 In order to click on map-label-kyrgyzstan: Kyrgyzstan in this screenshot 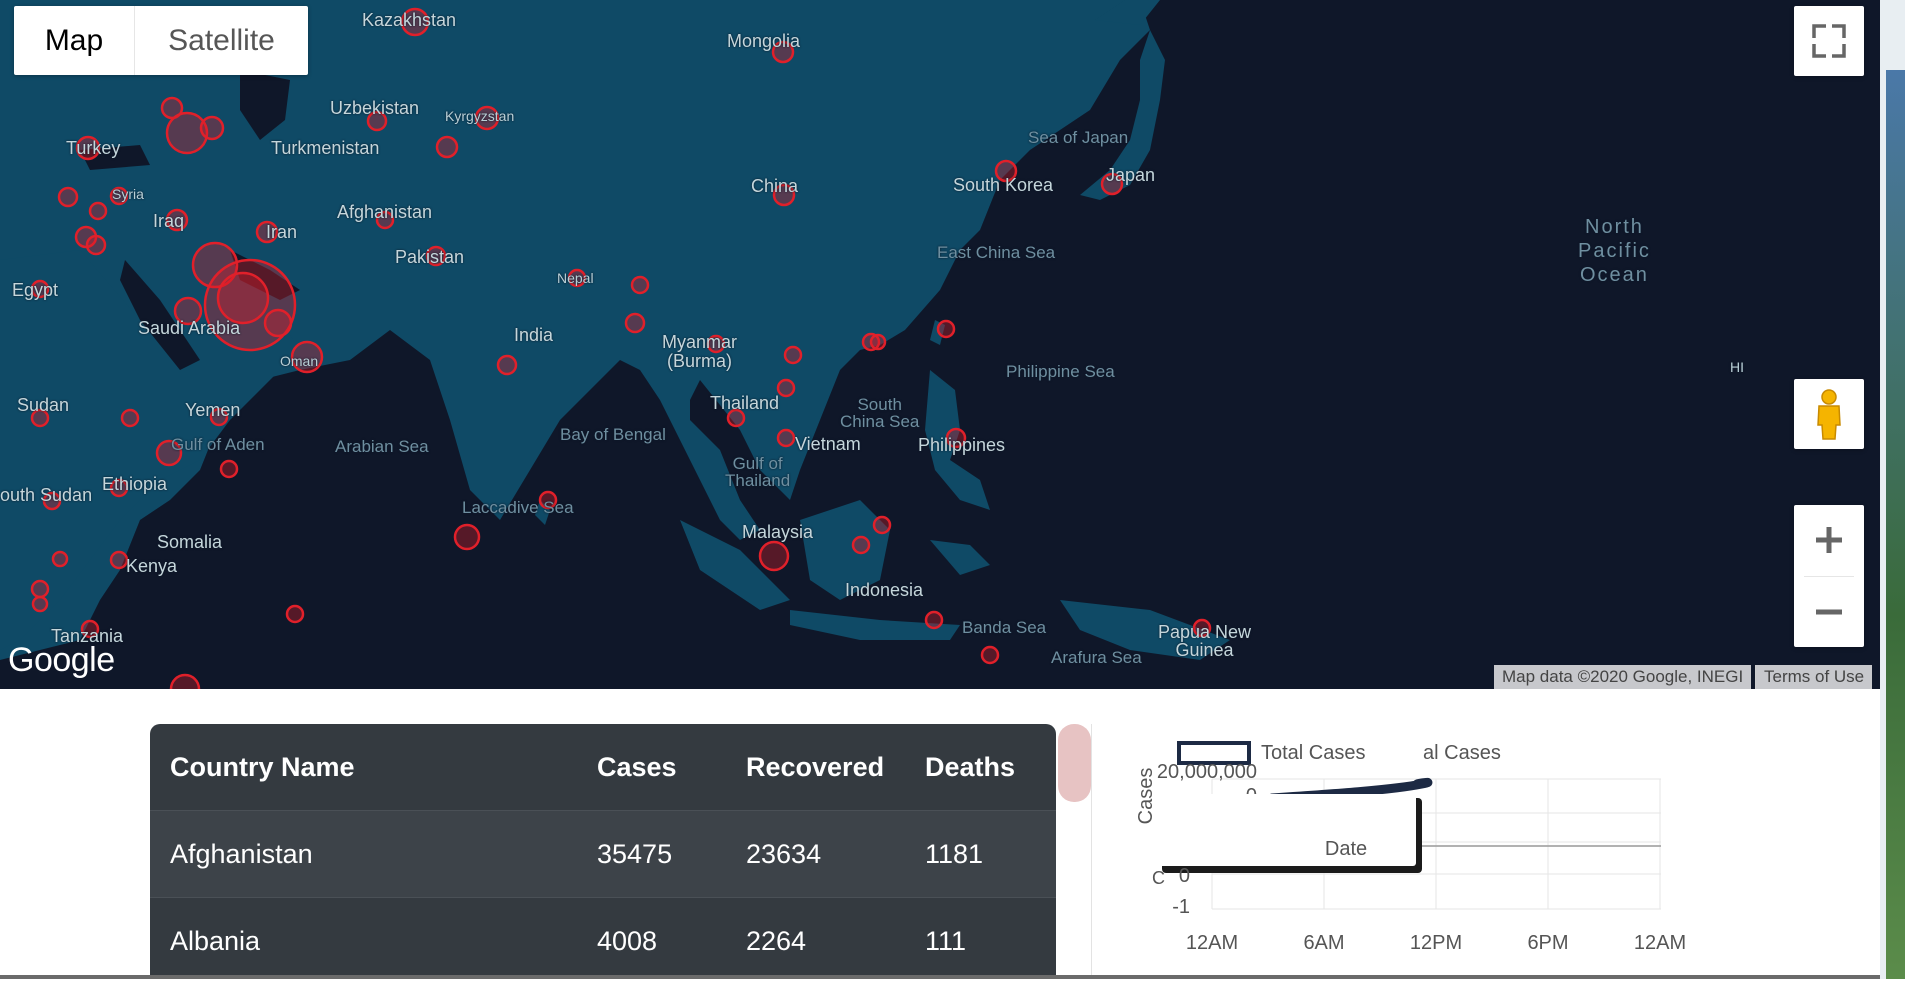, I will do `click(480, 116)`.